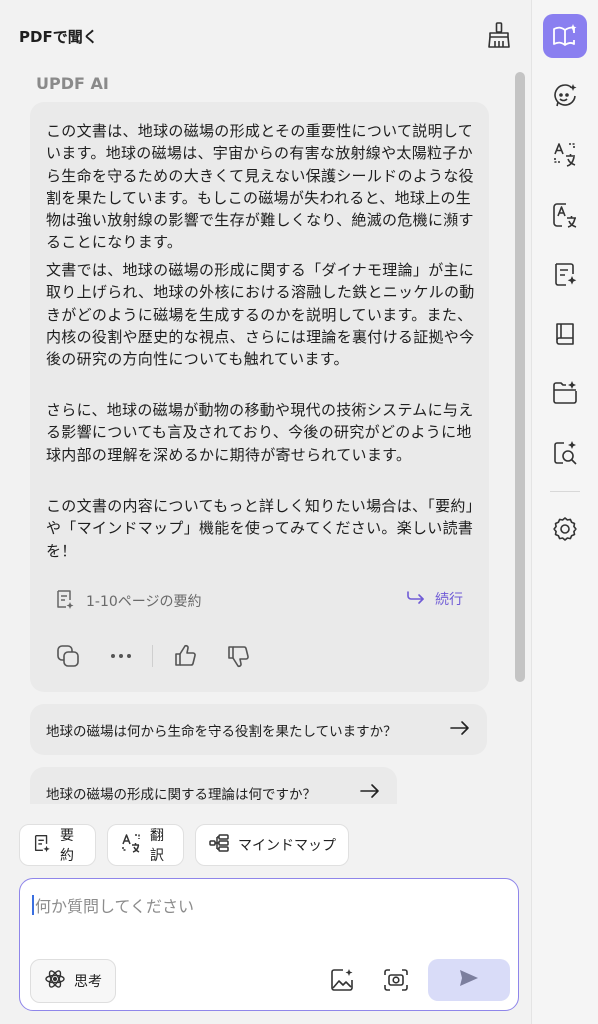 This screenshot has width=598, height=1024. I want to click on copy-icon, so click(68, 656).